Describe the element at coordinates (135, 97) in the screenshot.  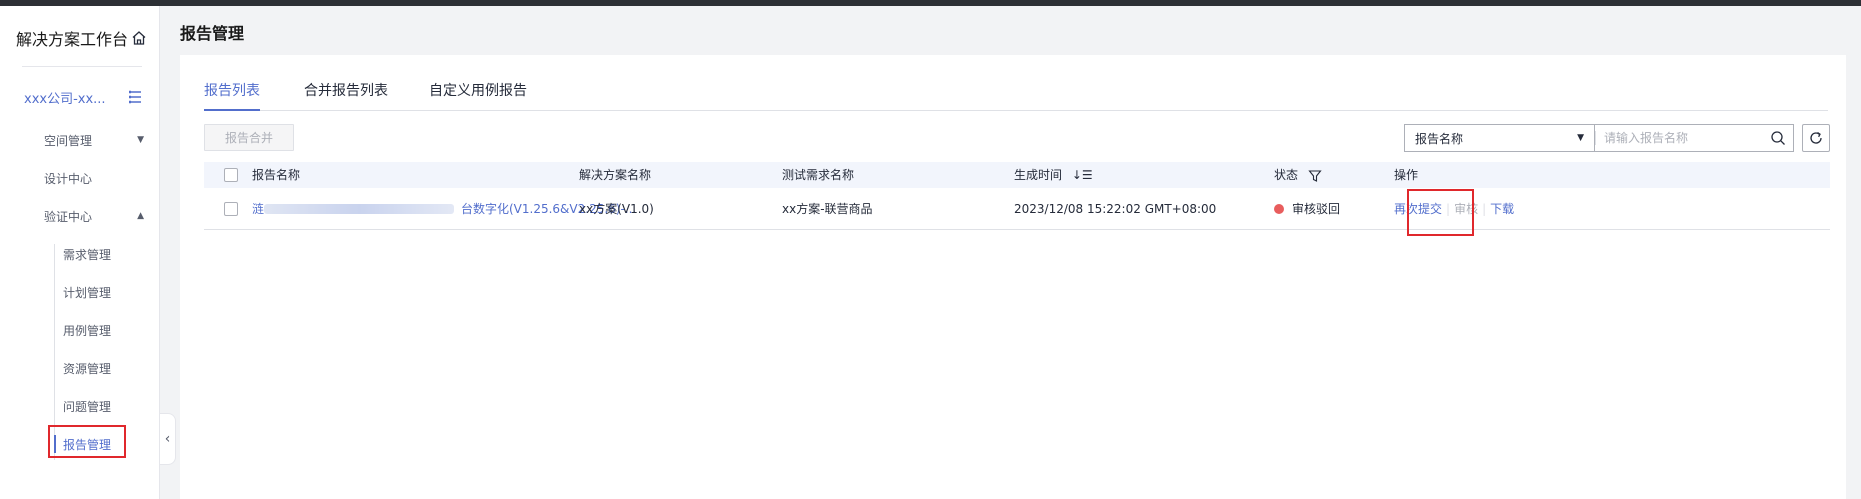
I see `list-menu-icon` at that location.